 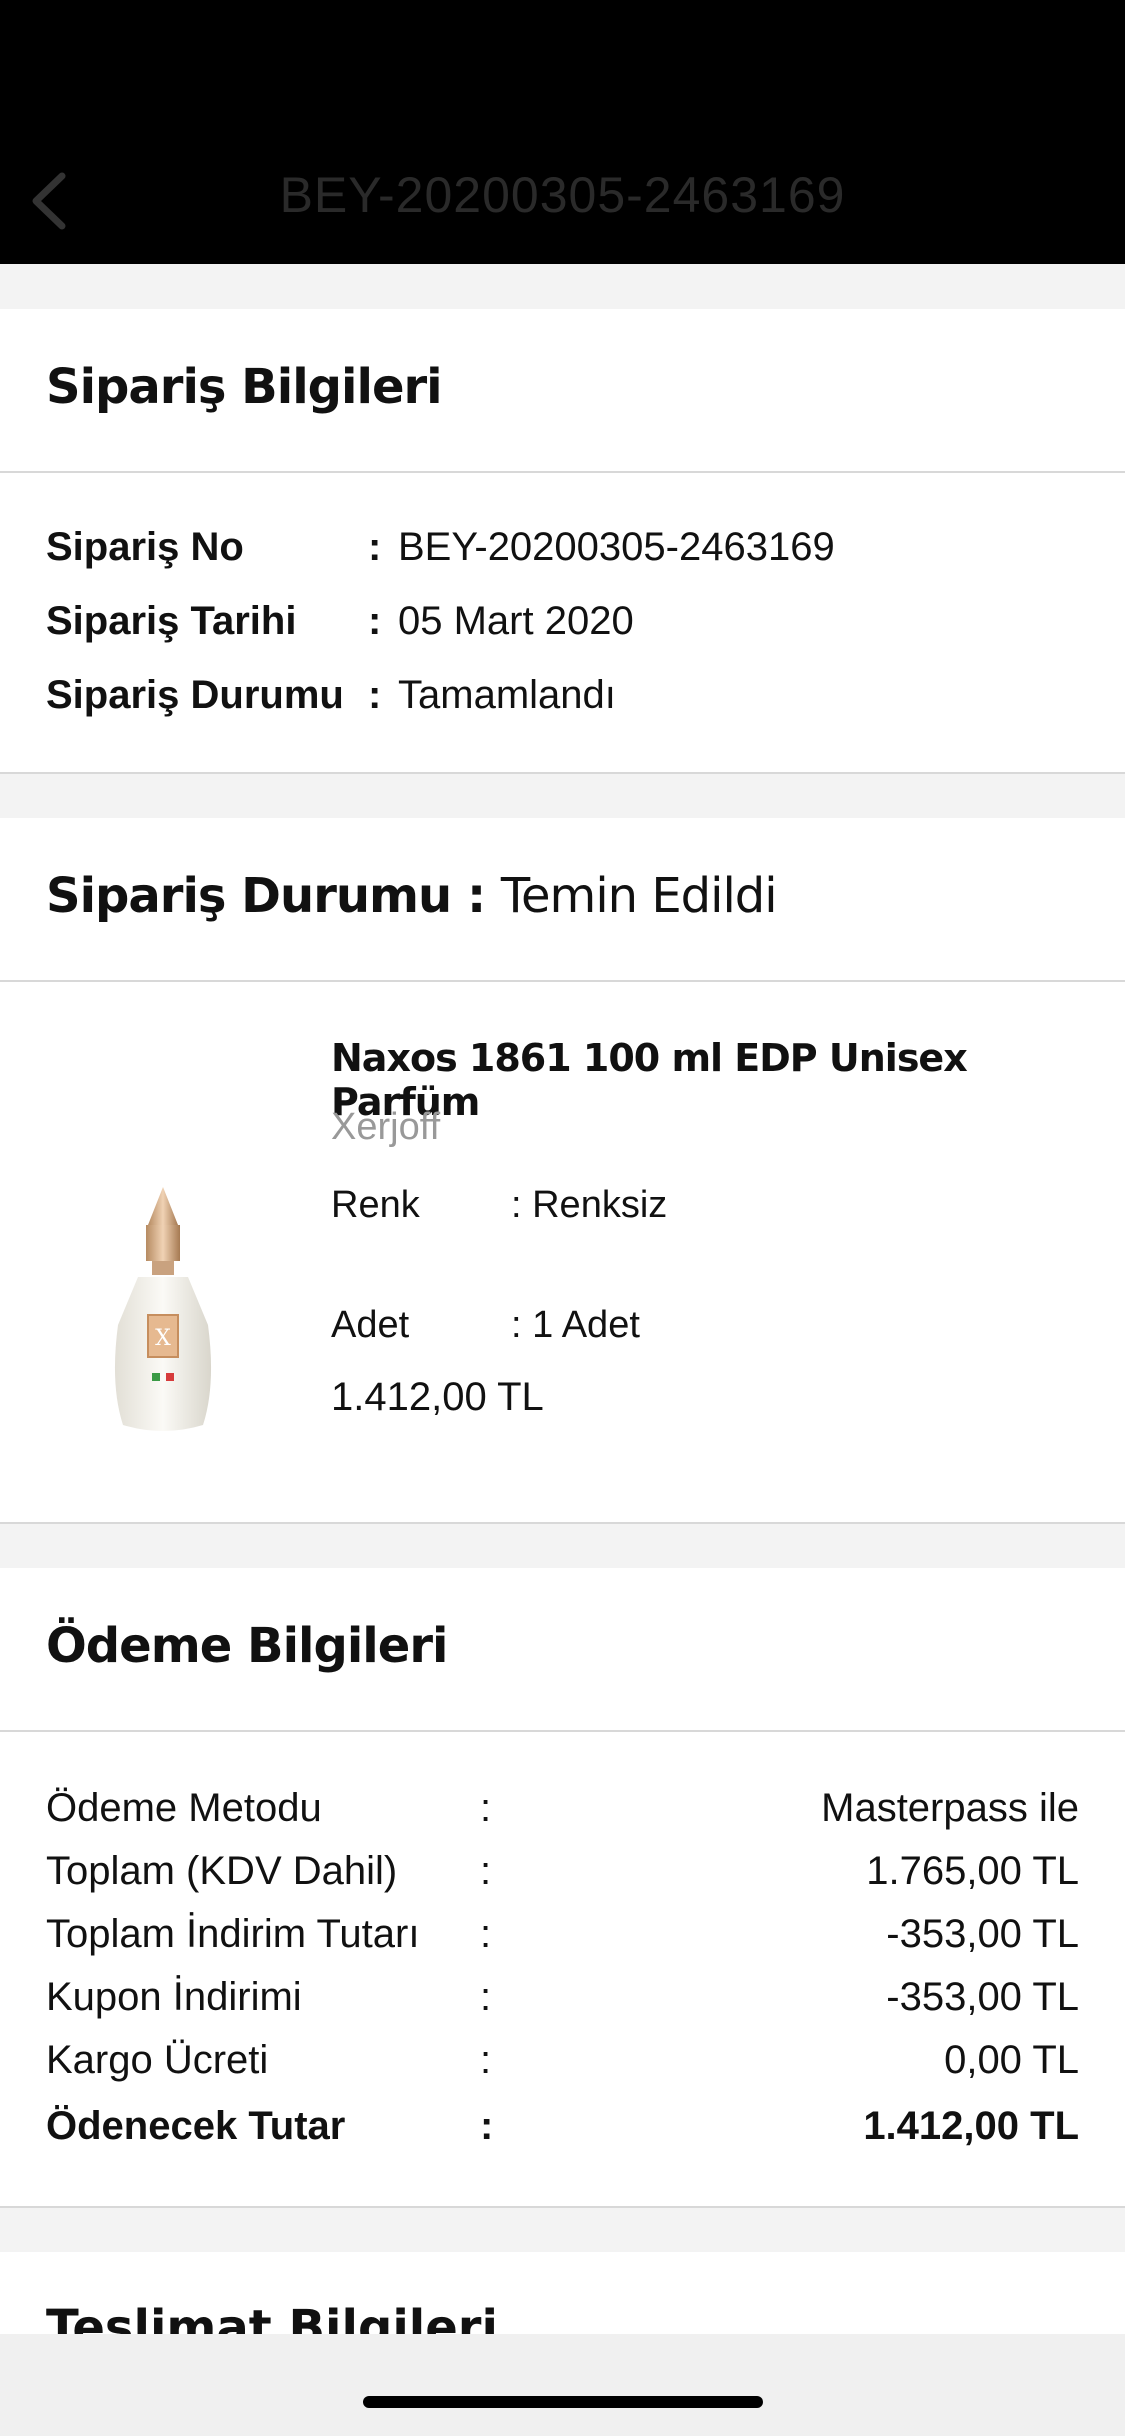 I want to click on product-image: X, so click(x=163, y=1317).